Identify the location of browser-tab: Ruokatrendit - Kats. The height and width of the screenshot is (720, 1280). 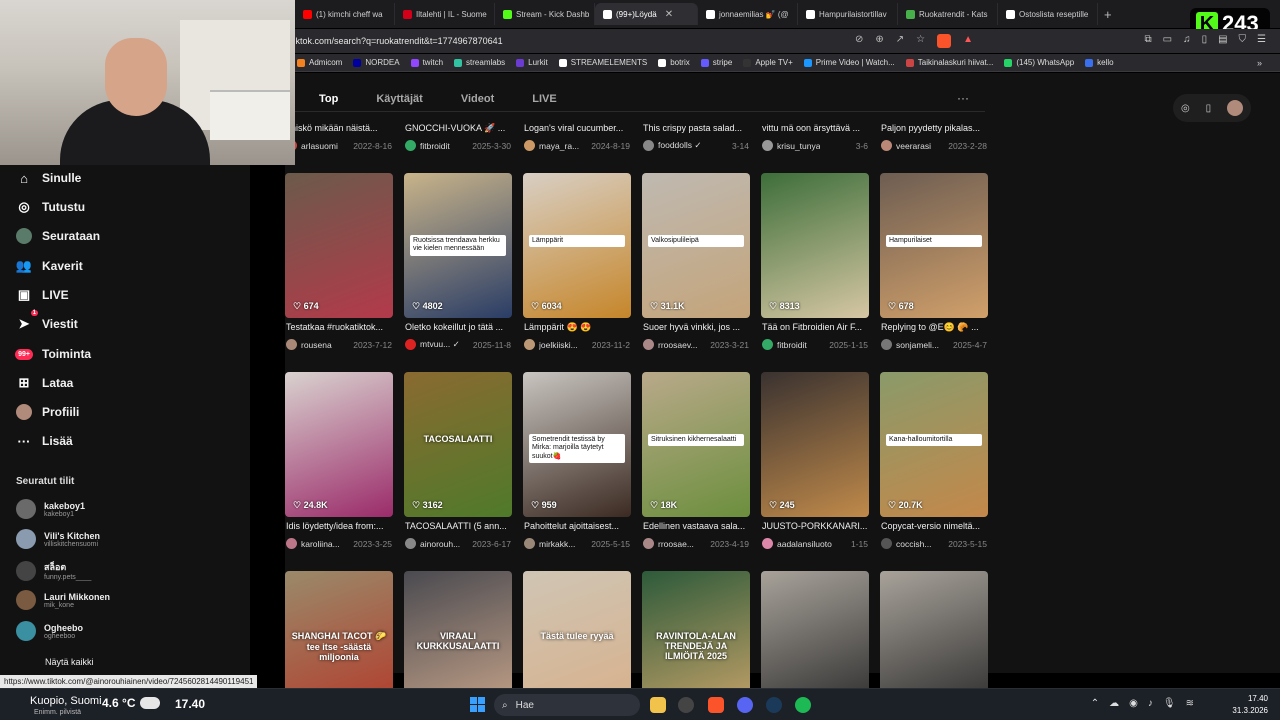
(948, 14).